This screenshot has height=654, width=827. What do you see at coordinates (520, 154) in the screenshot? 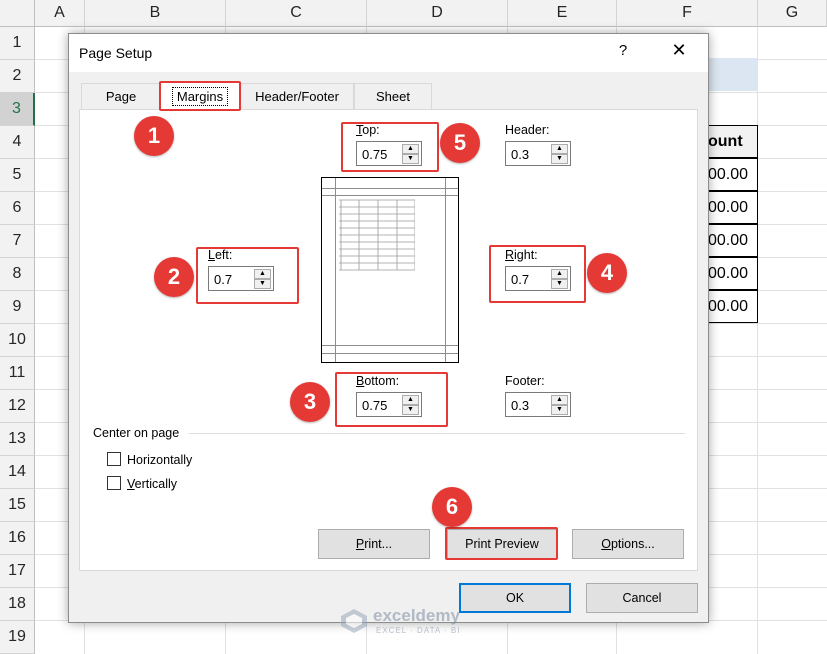
I see `header-margin-value: 0.3` at bounding box center [520, 154].